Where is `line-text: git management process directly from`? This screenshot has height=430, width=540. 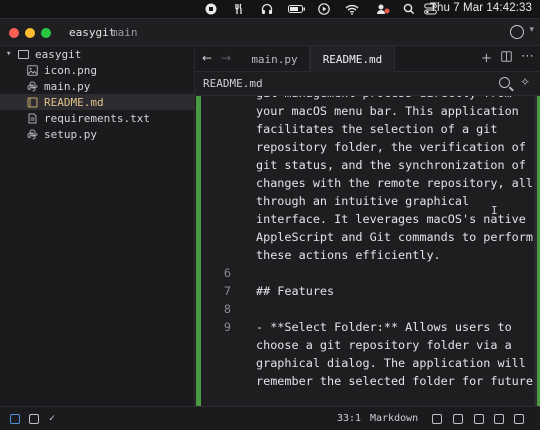 line-text: git management process directly from is located at coordinates (384, 98).